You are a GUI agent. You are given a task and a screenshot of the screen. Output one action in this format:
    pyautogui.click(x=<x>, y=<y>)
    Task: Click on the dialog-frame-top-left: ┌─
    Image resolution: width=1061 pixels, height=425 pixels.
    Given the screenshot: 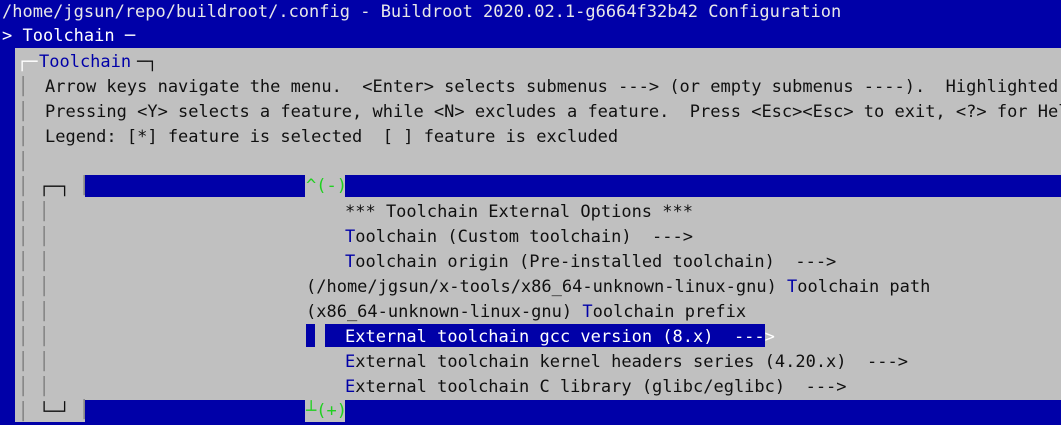 What is the action you would take?
    pyautogui.click(x=27, y=62)
    